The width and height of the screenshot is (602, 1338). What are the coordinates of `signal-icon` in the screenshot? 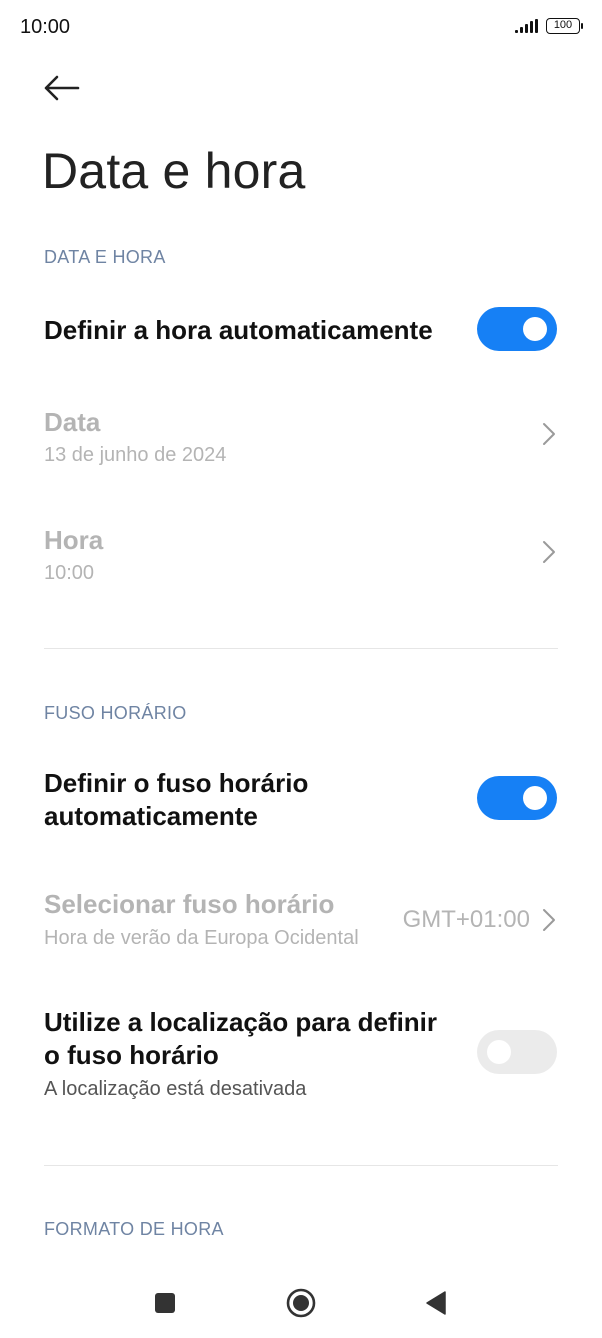 It's located at (526, 26).